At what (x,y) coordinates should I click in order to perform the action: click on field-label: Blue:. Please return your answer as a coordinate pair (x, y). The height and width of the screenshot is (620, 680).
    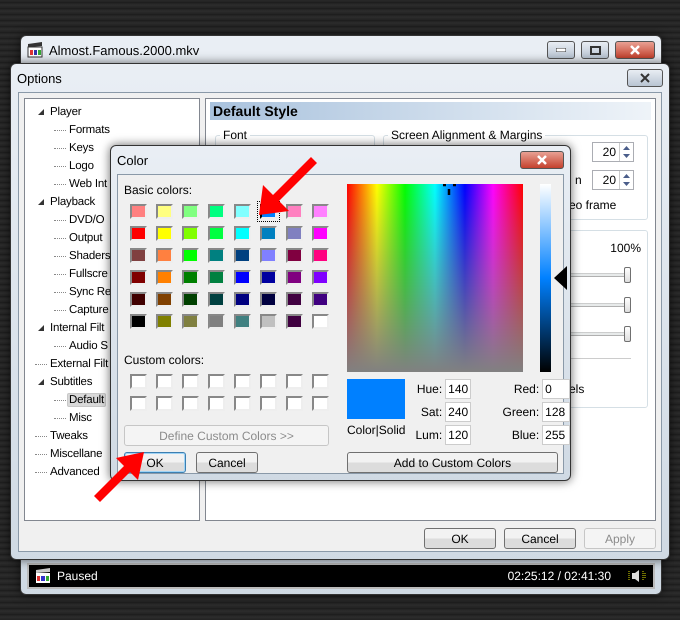
    Looking at the image, I should click on (525, 435).